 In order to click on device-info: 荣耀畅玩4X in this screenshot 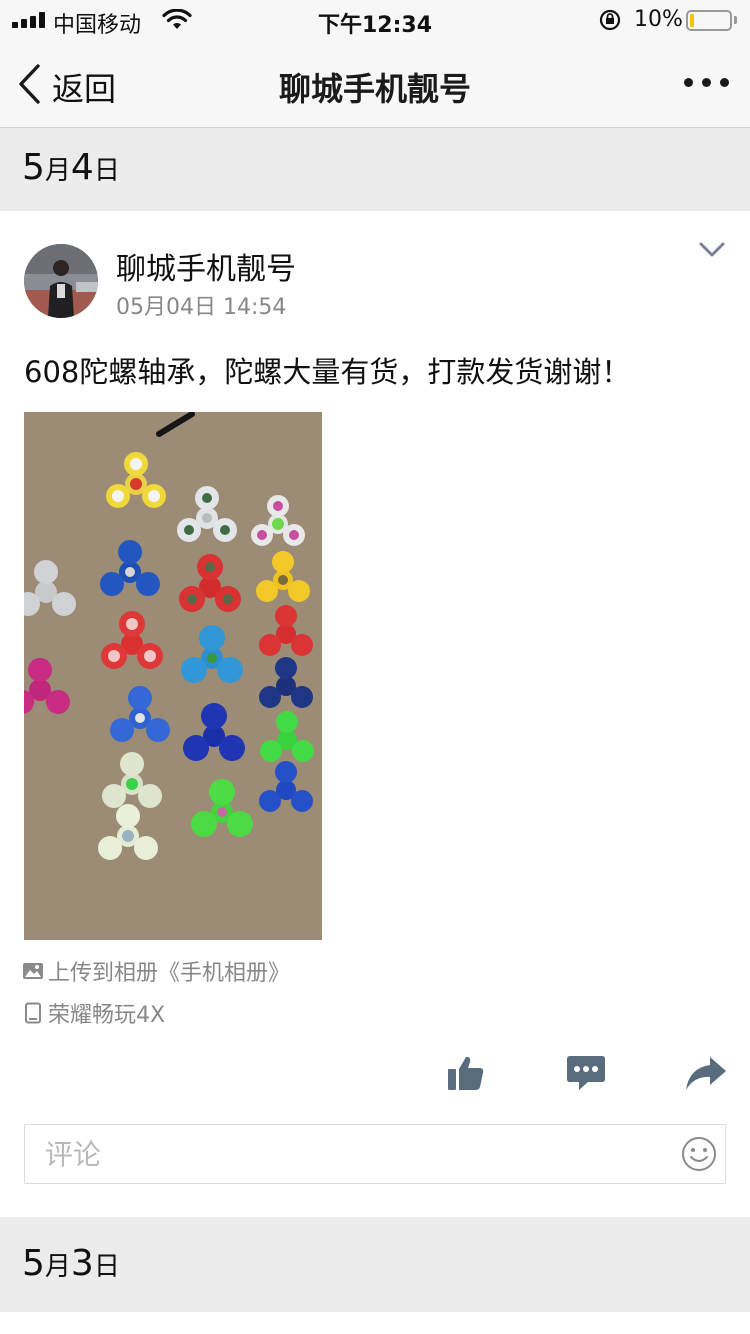, I will do `click(93, 1013)`.